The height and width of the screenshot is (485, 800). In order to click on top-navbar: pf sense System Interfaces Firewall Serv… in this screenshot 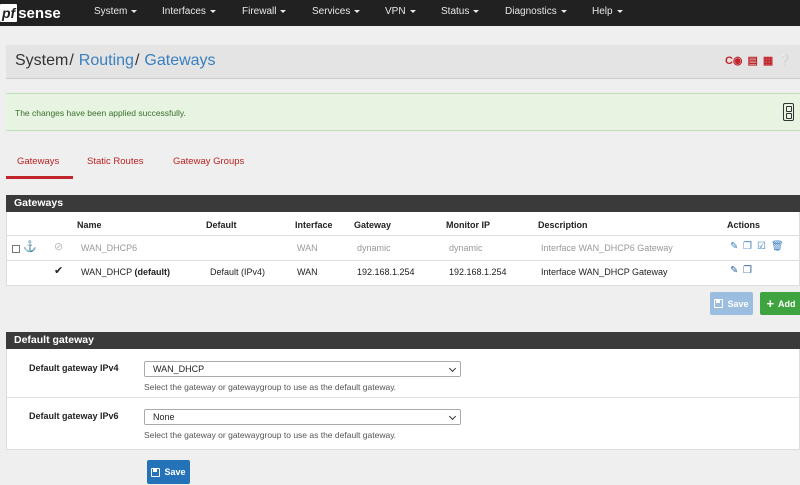, I will do `click(400, 13)`.